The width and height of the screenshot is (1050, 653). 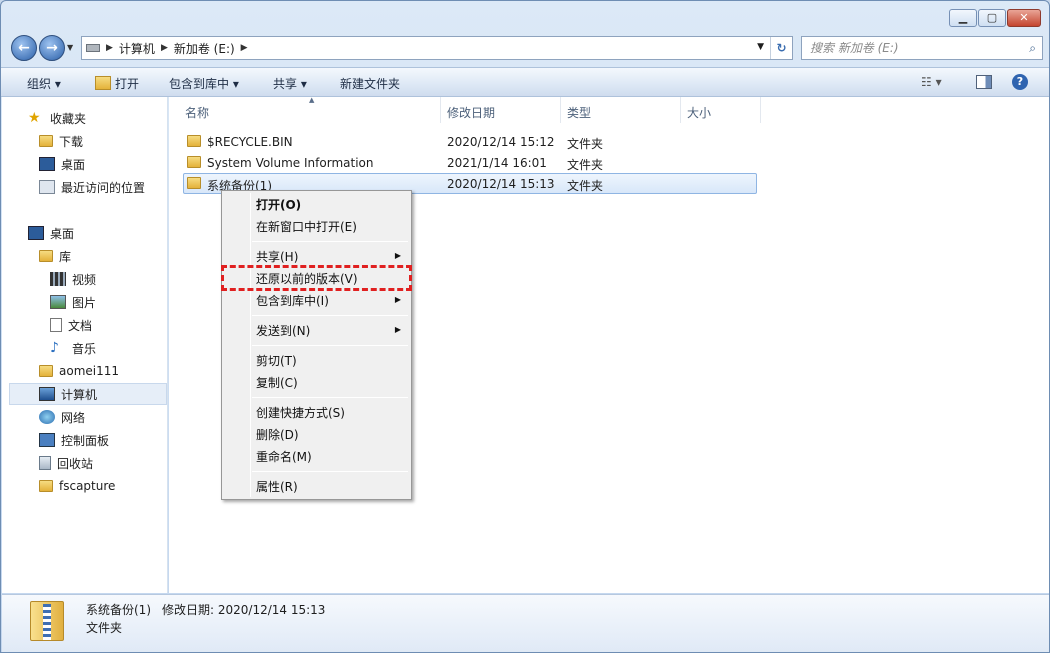 I want to click on star-icon: ★, so click(x=34, y=118).